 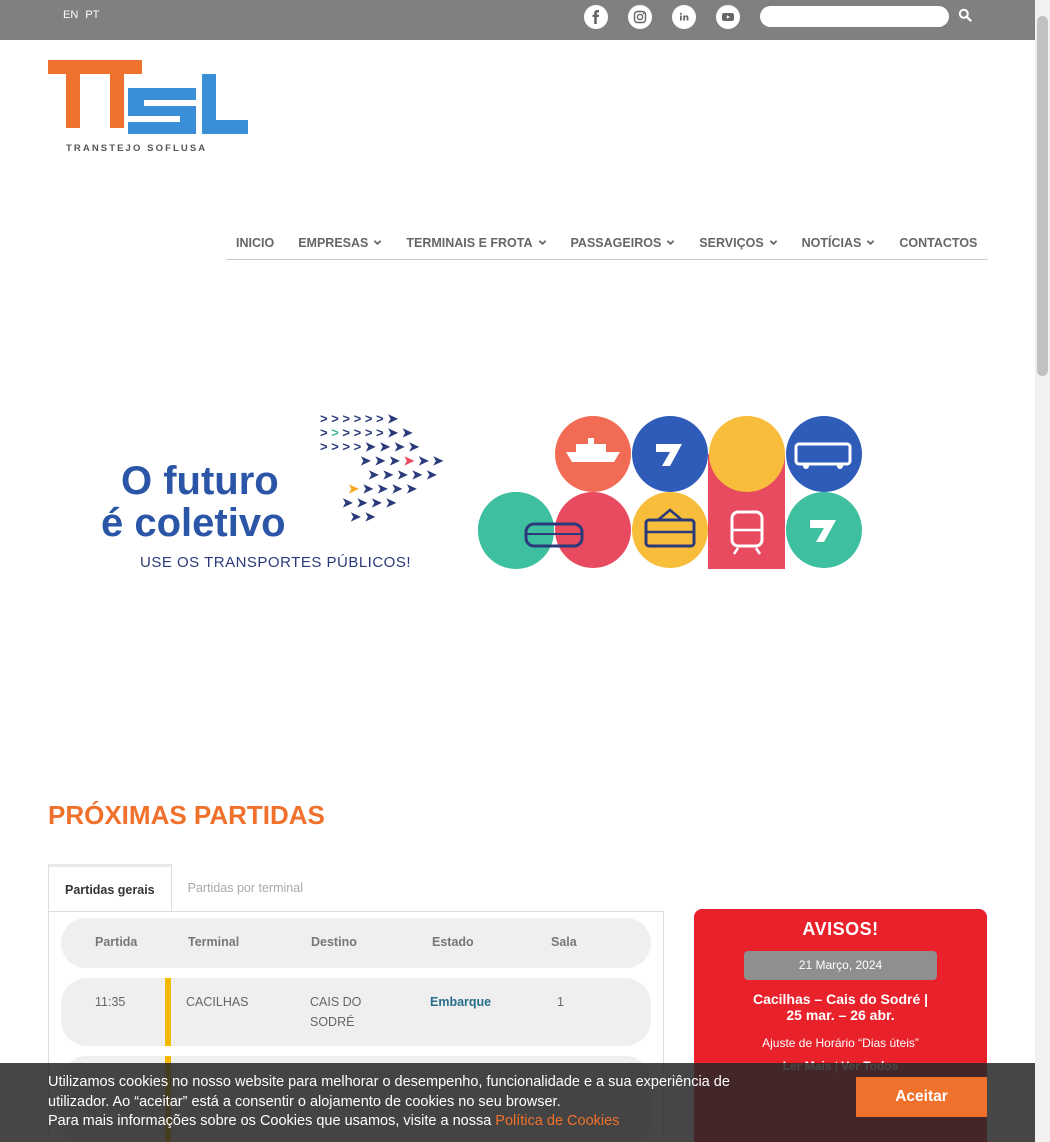 What do you see at coordinates (938, 243) in the screenshot?
I see `nav-contactos: CONTACTOS` at bounding box center [938, 243].